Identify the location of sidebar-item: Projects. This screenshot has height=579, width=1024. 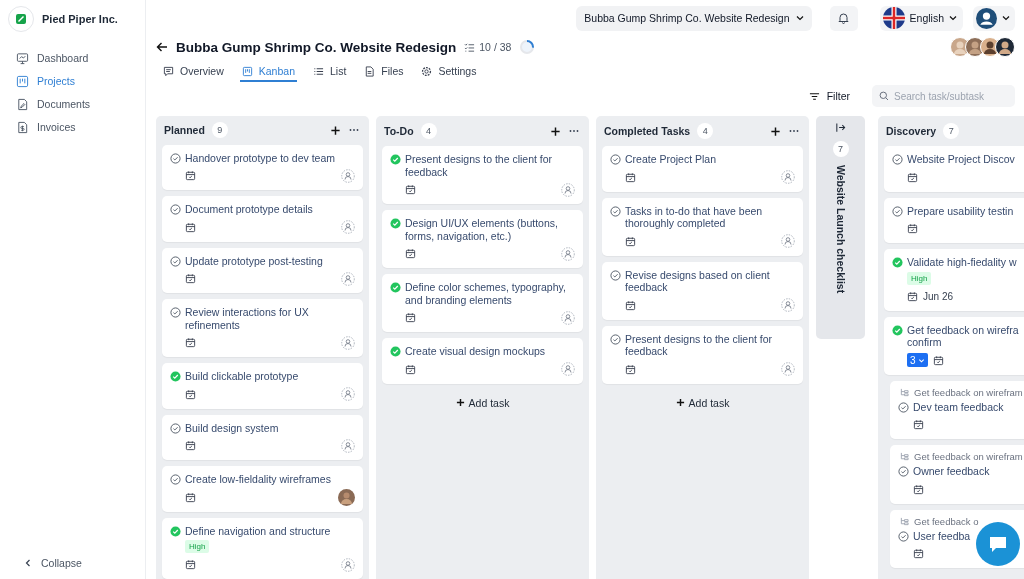
(80, 81).